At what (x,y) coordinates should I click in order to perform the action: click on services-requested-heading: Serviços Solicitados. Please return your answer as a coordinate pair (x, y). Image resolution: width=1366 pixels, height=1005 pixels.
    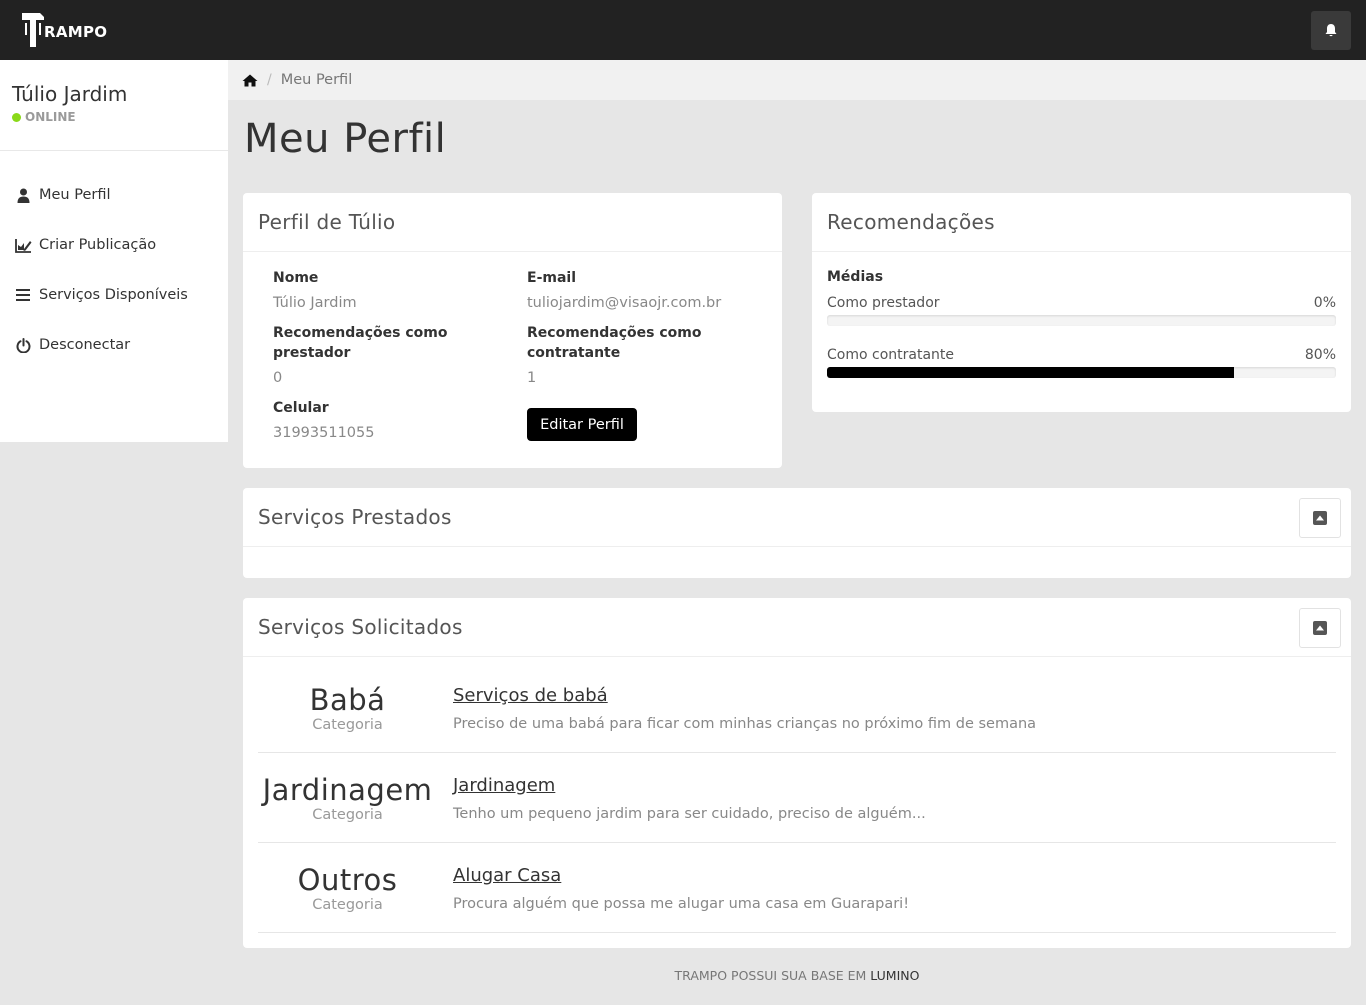
    Looking at the image, I should click on (797, 627).